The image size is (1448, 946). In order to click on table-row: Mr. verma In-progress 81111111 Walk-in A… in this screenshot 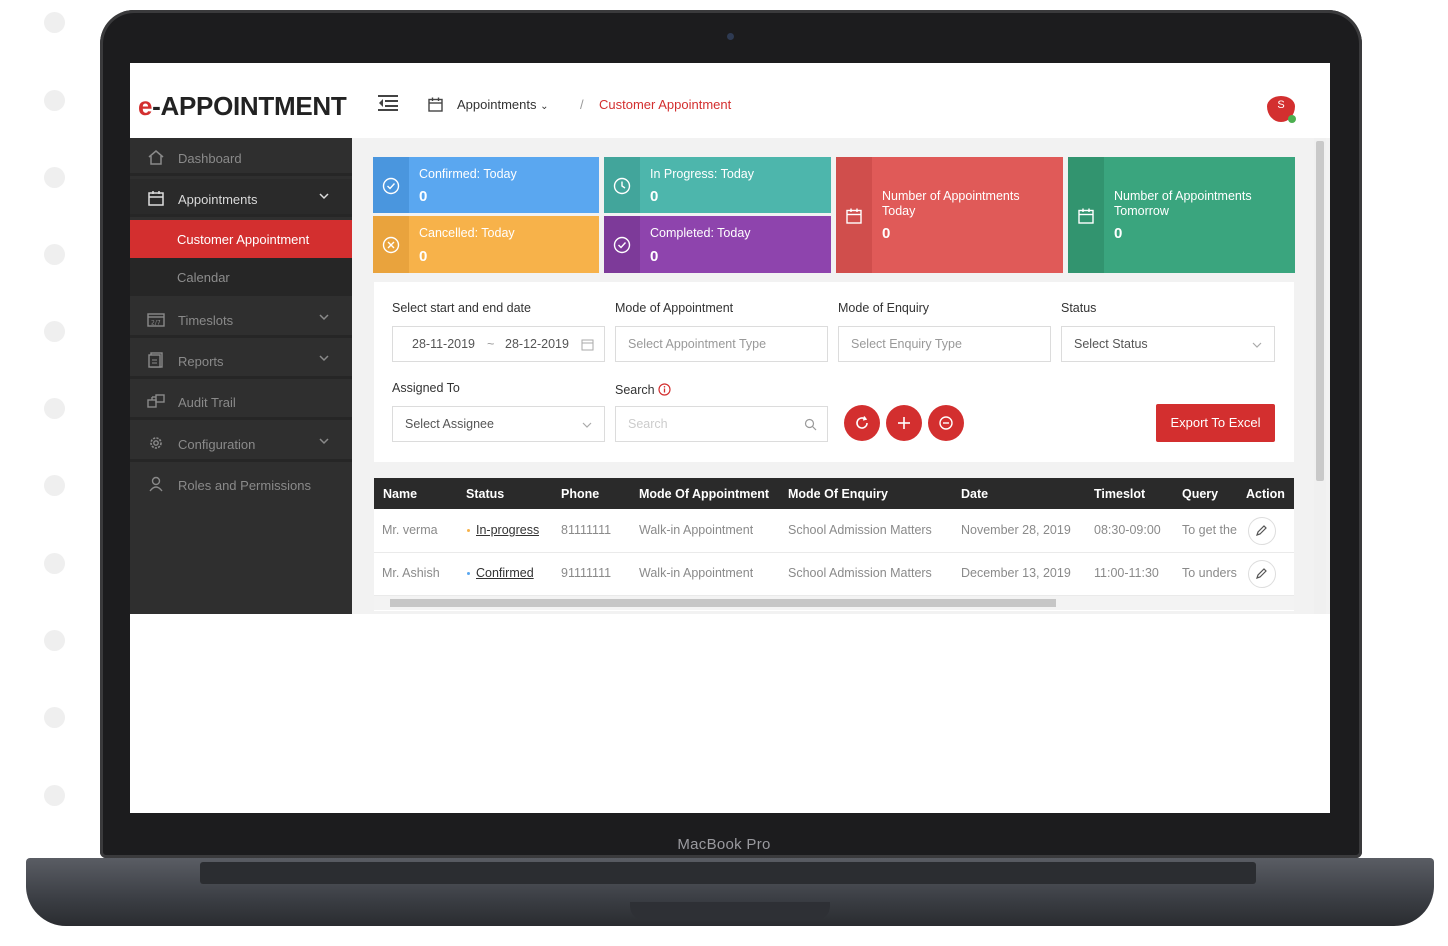, I will do `click(834, 531)`.